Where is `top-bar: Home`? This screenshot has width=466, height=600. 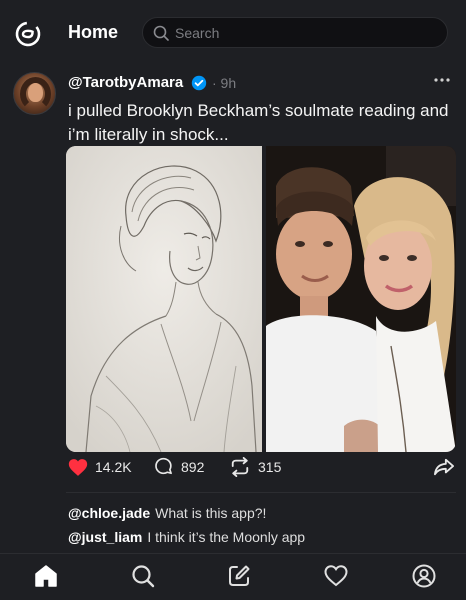 top-bar: Home is located at coordinates (233, 31).